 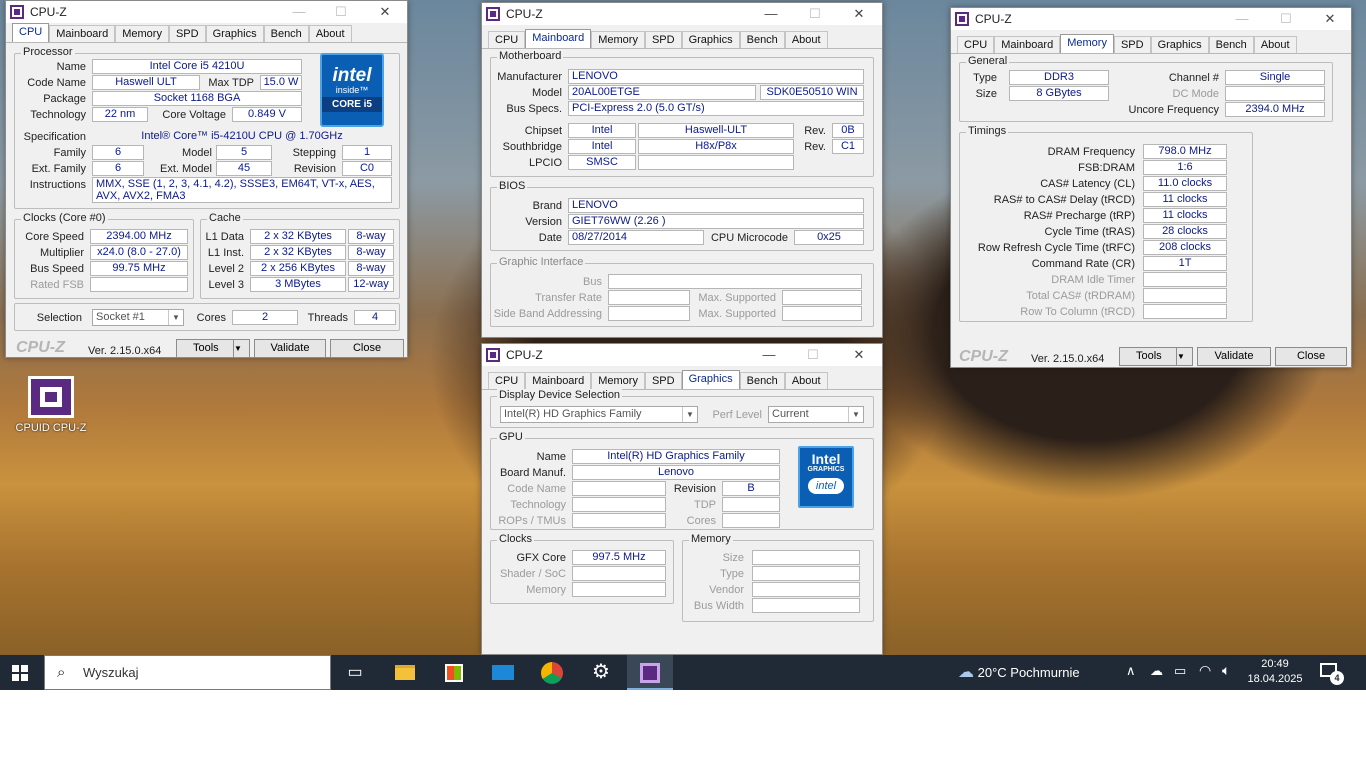 What do you see at coordinates (985, 78) in the screenshot?
I see `type-label: Type` at bounding box center [985, 78].